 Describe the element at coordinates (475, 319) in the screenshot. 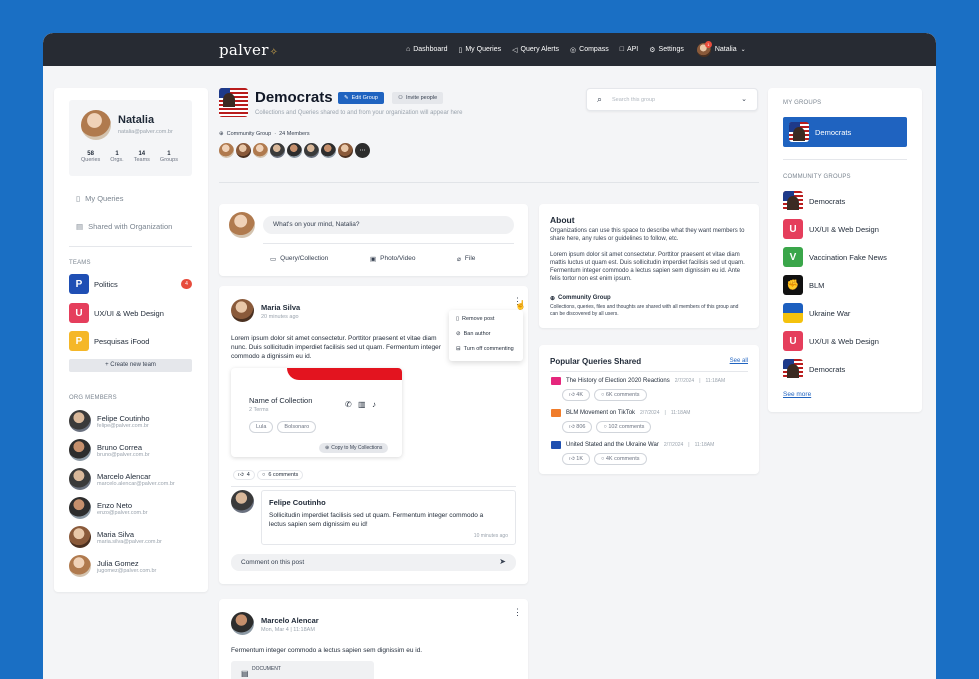

I see `remove-post-item: ▯ Remove post` at that location.